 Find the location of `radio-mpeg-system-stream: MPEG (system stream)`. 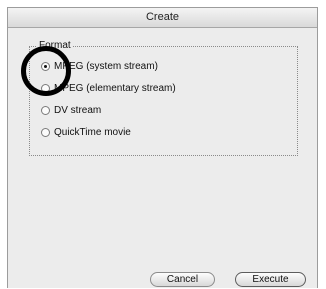

radio-mpeg-system-stream: MPEG (system stream) is located at coordinates (99, 66).